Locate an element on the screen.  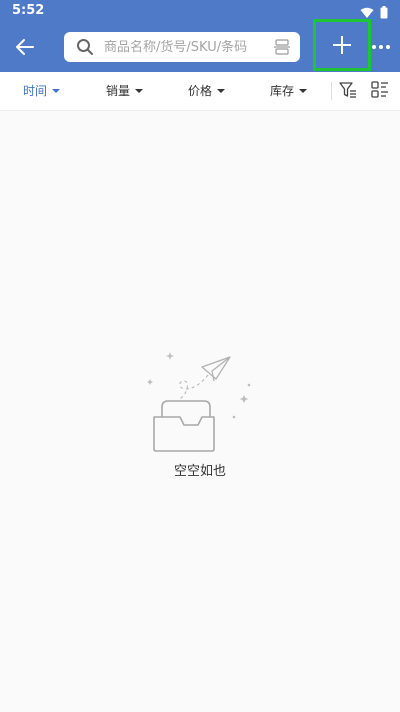
sort-time-tab: 时间 is located at coordinates (42, 90).